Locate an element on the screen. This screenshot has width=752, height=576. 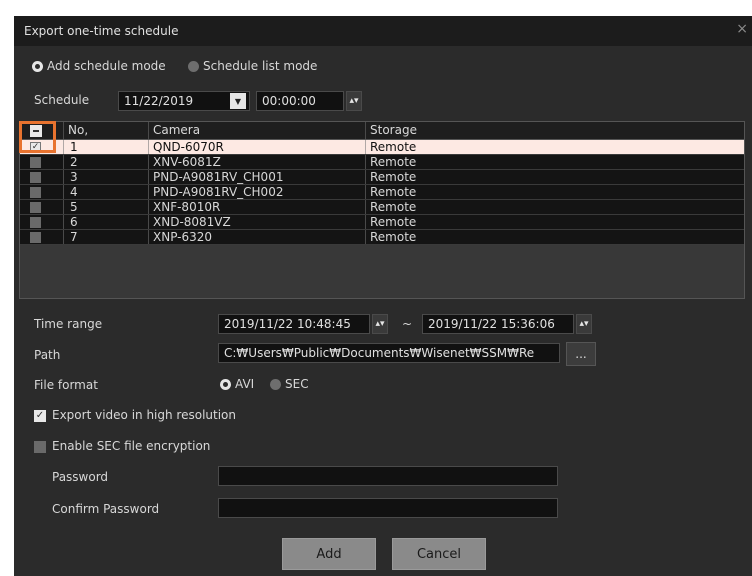
row-no: 3 is located at coordinates (74, 177).